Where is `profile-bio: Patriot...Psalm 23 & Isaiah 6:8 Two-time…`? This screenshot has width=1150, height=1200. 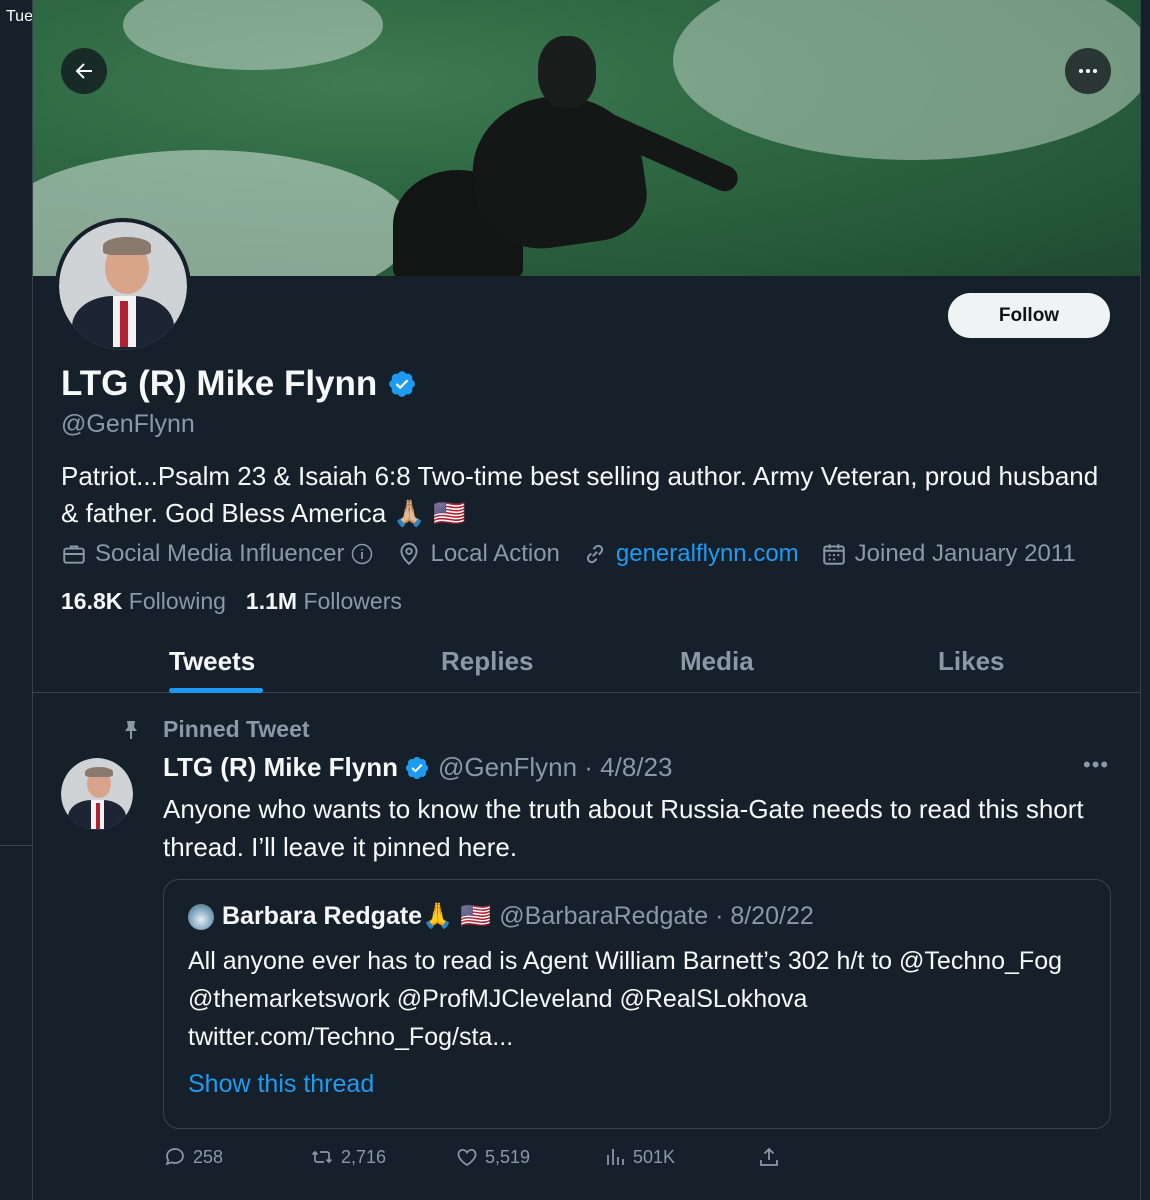 profile-bio: Patriot...Psalm 23 & Isaiah 6:8 Two-time… is located at coordinates (580, 494).